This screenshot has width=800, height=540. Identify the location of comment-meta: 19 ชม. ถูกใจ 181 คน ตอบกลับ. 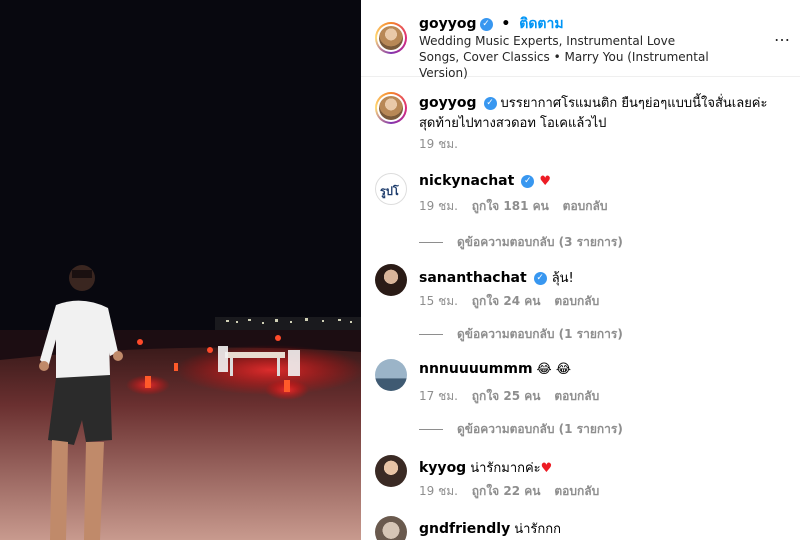
(518, 206).